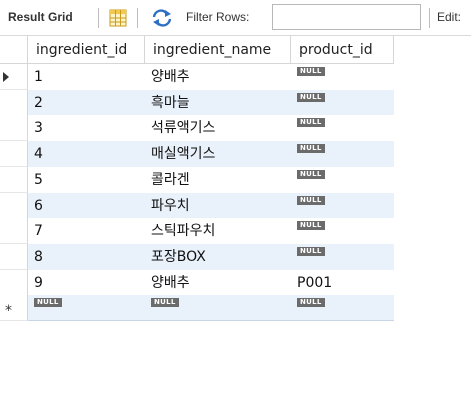 Image resolution: width=471 pixels, height=412 pixels. I want to click on cell-ingredient-name: 포장BOX, so click(218, 256).